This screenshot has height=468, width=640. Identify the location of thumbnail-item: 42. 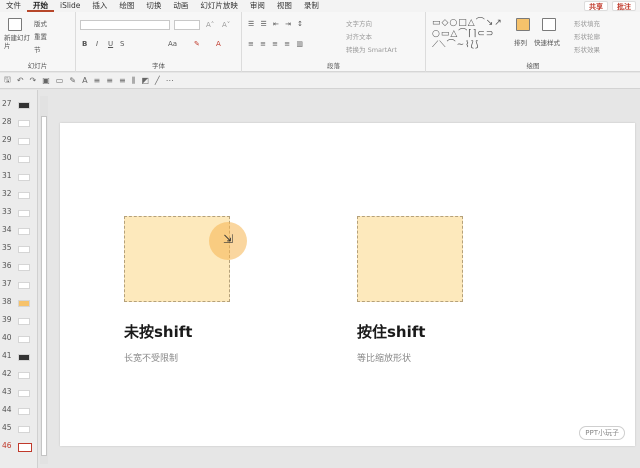
(19, 375).